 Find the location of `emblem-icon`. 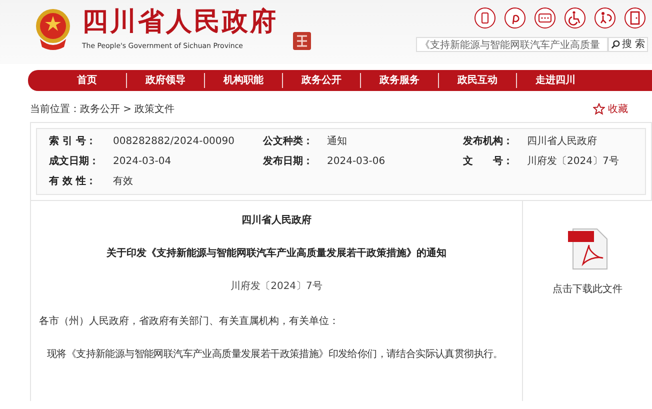

emblem-icon is located at coordinates (53, 29).